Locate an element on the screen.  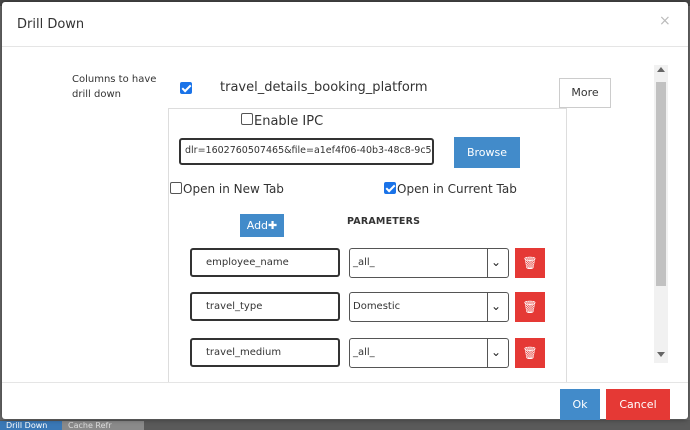
scroll-up-icon is located at coordinates (661, 69).